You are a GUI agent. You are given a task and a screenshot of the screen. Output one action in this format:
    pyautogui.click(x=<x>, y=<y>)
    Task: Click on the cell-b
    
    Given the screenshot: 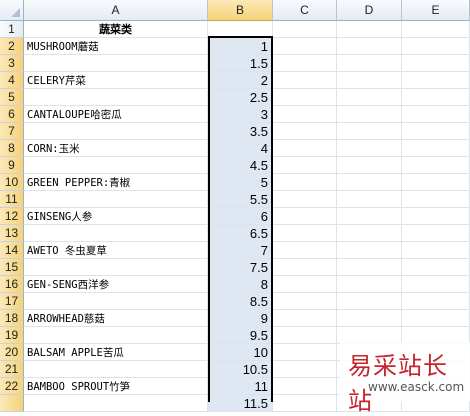 What is the action you would take?
    pyautogui.click(x=240, y=29)
    